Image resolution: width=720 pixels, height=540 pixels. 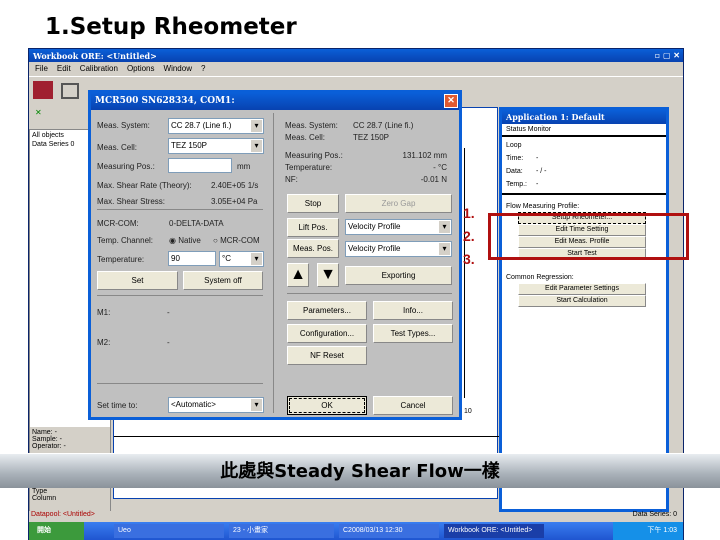 What do you see at coordinates (514, 171) in the screenshot?
I see `status-key: Data:` at bounding box center [514, 171].